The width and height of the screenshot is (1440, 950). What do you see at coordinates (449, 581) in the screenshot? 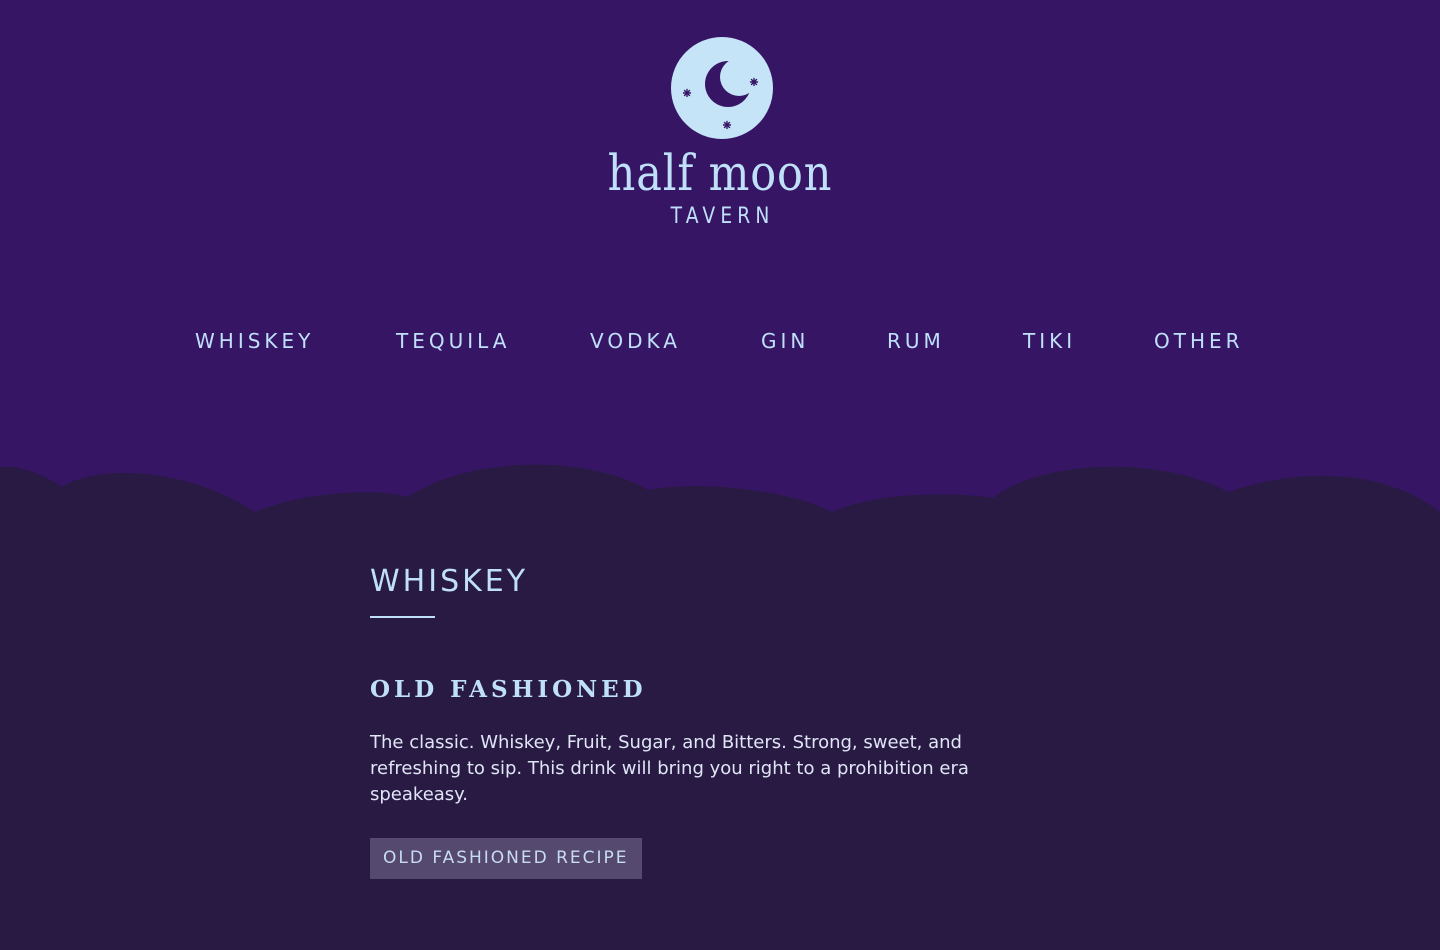
I see `section-title: WHISKEY` at bounding box center [449, 581].